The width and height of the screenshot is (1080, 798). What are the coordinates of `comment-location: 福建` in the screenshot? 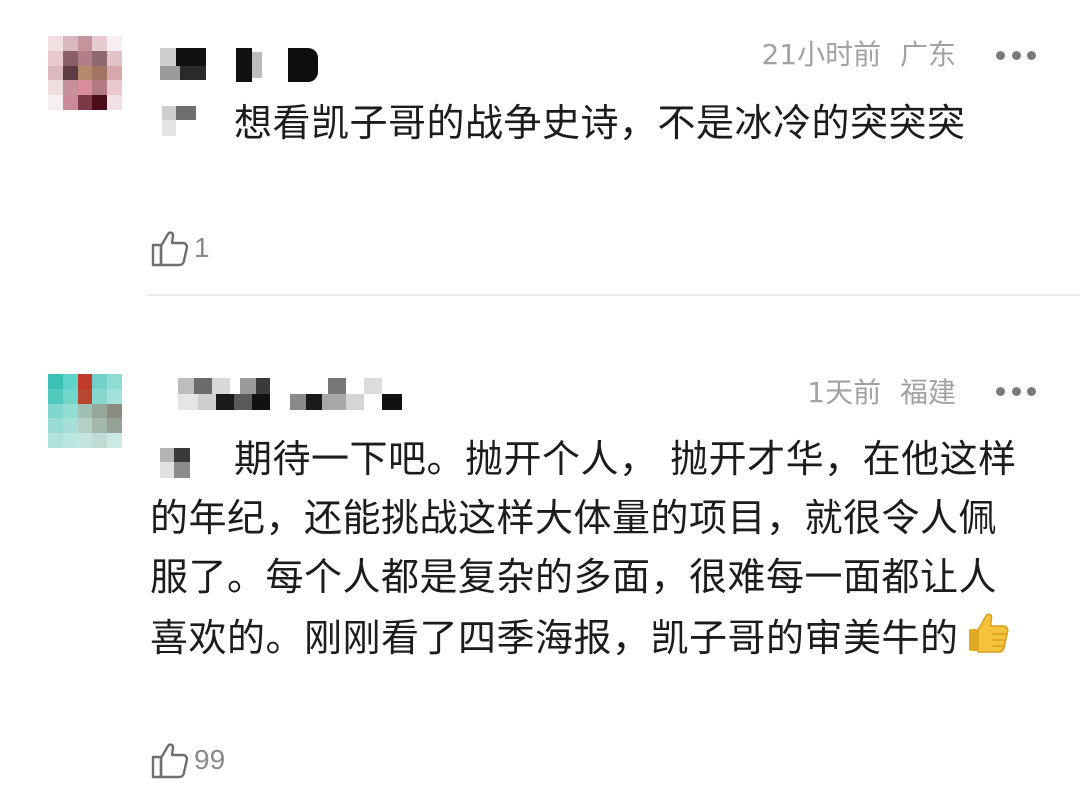 It's located at (927, 392).